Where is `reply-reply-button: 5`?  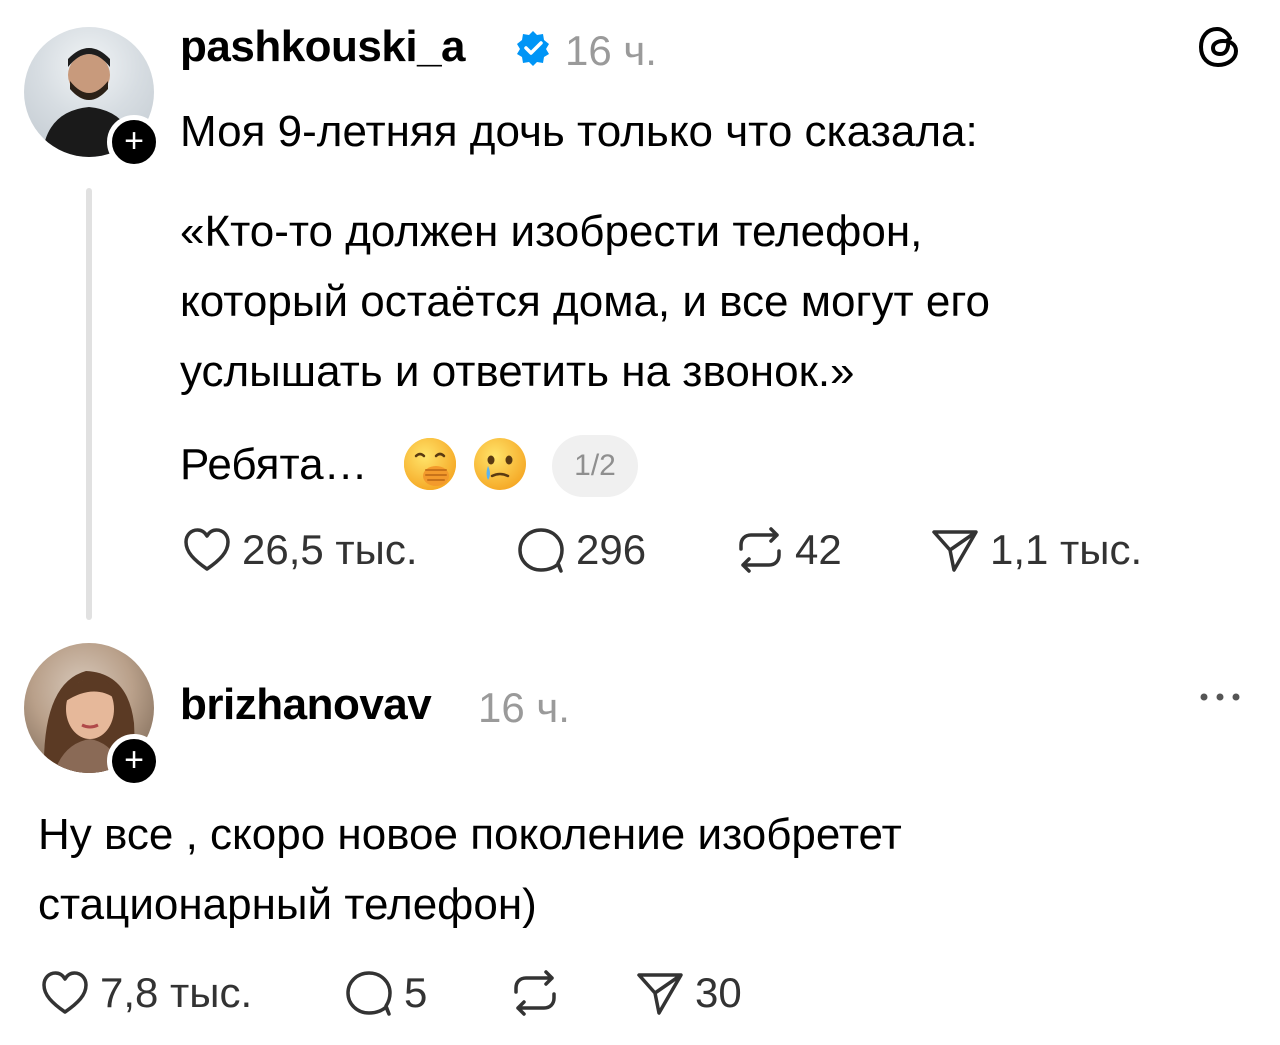 reply-reply-button: 5 is located at coordinates (384, 993).